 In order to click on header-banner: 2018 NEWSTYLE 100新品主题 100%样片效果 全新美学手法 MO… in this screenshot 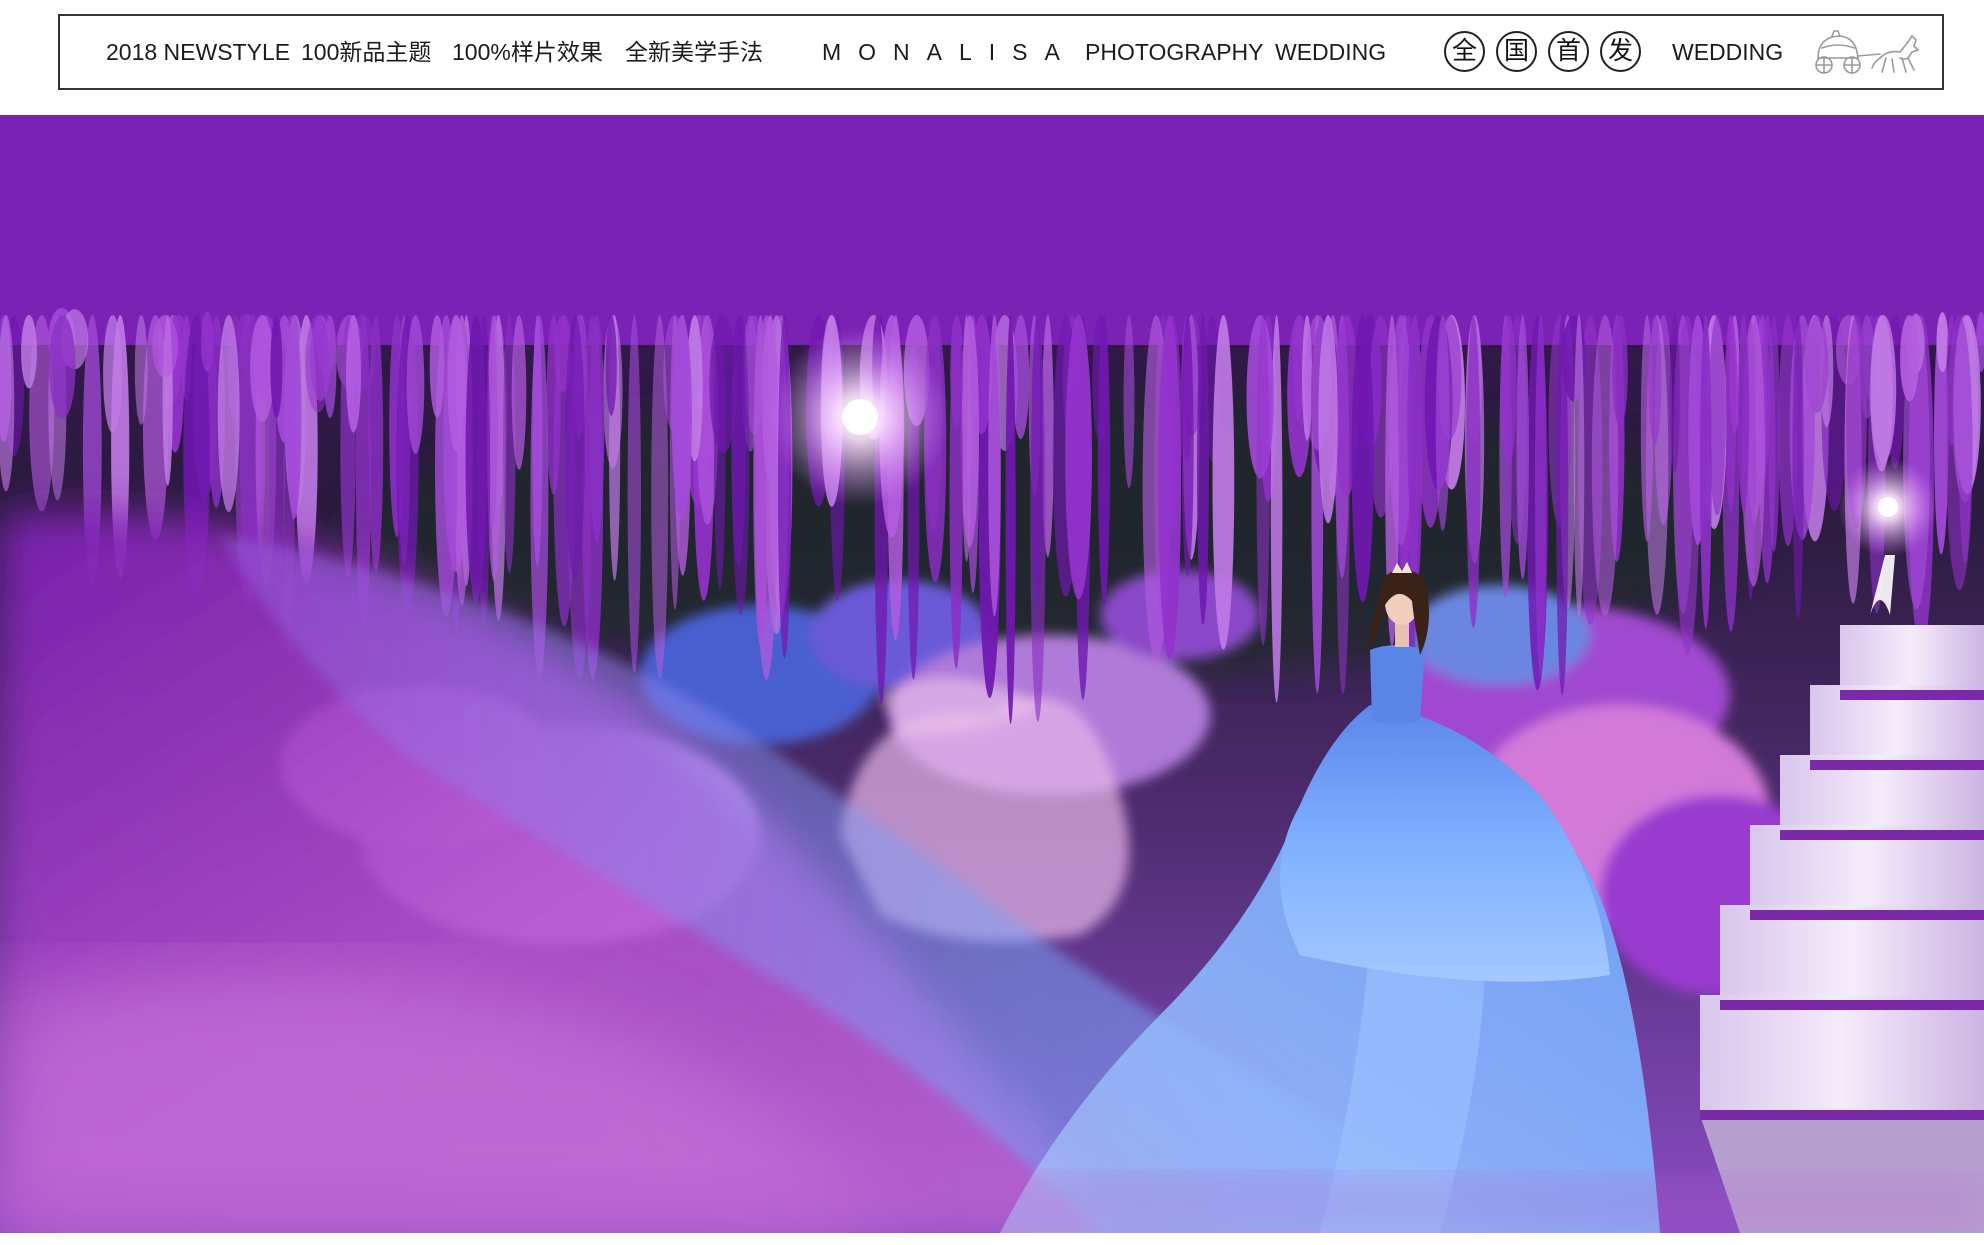, I will do `click(1001, 52)`.